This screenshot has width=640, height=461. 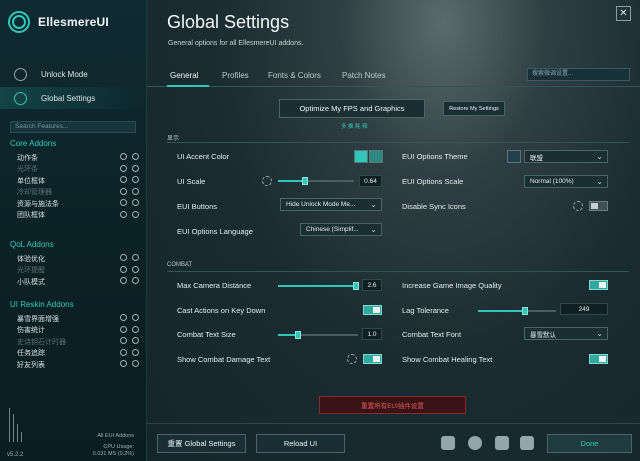 What do you see at coordinates (78, 353) in the screenshot?
I see `list-item: 任务追踪` at bounding box center [78, 353].